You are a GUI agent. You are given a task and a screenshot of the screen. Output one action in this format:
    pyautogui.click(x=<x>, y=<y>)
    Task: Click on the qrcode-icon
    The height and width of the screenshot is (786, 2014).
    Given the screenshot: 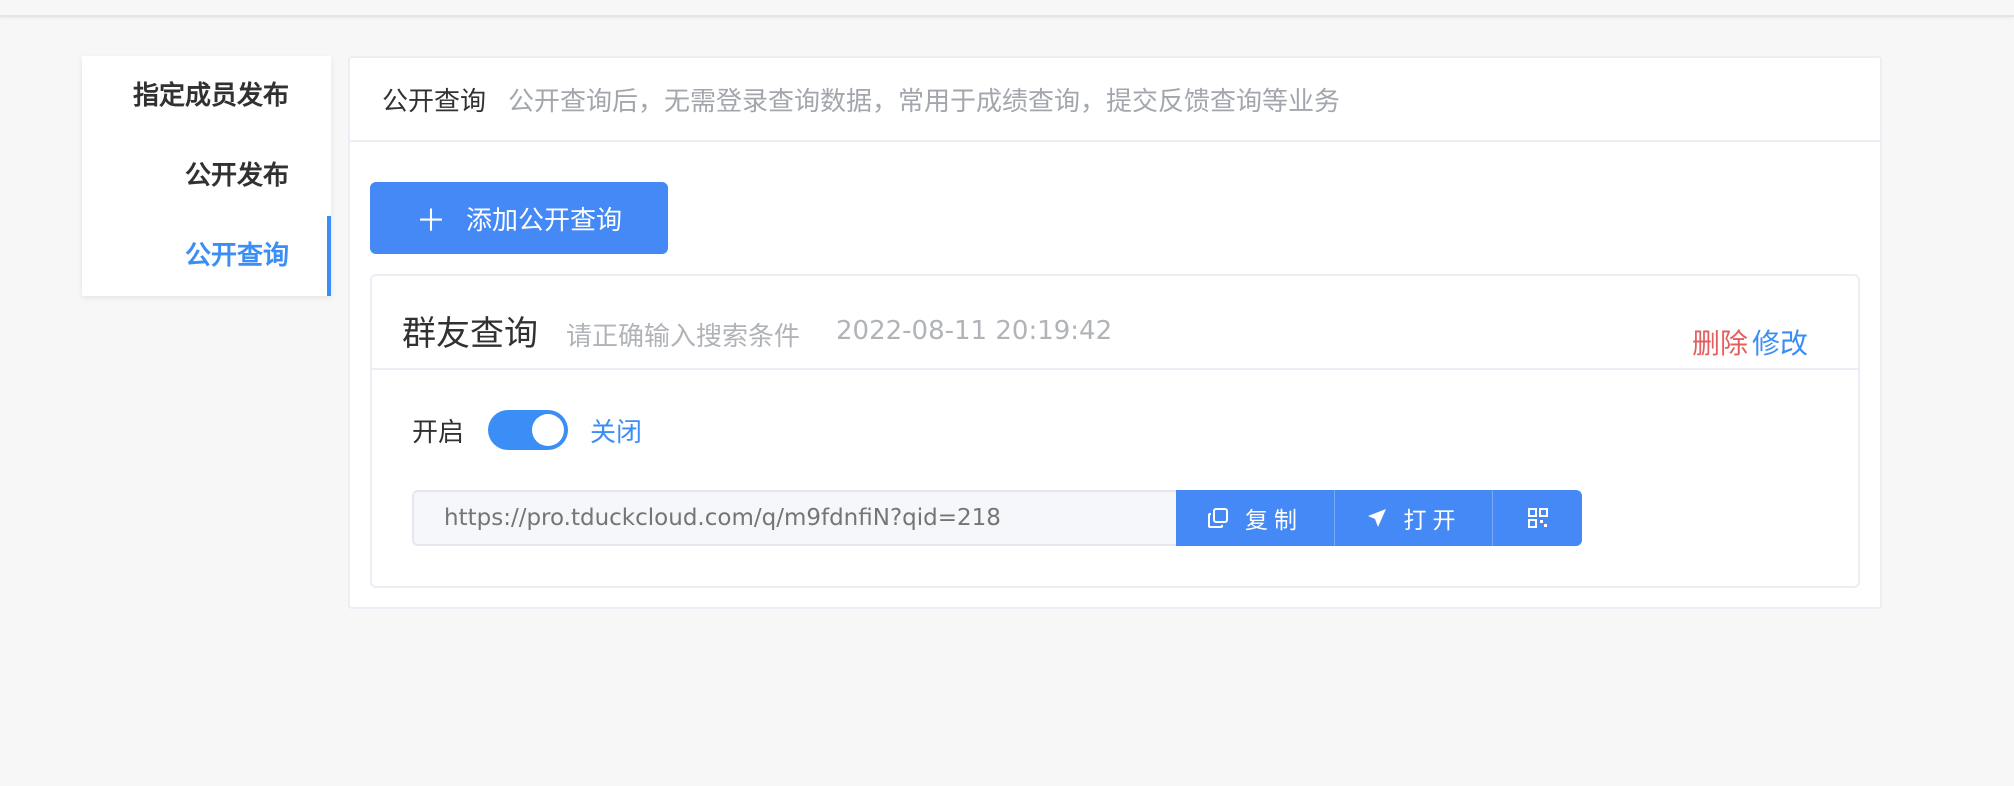 What is the action you would take?
    pyautogui.click(x=1537, y=518)
    